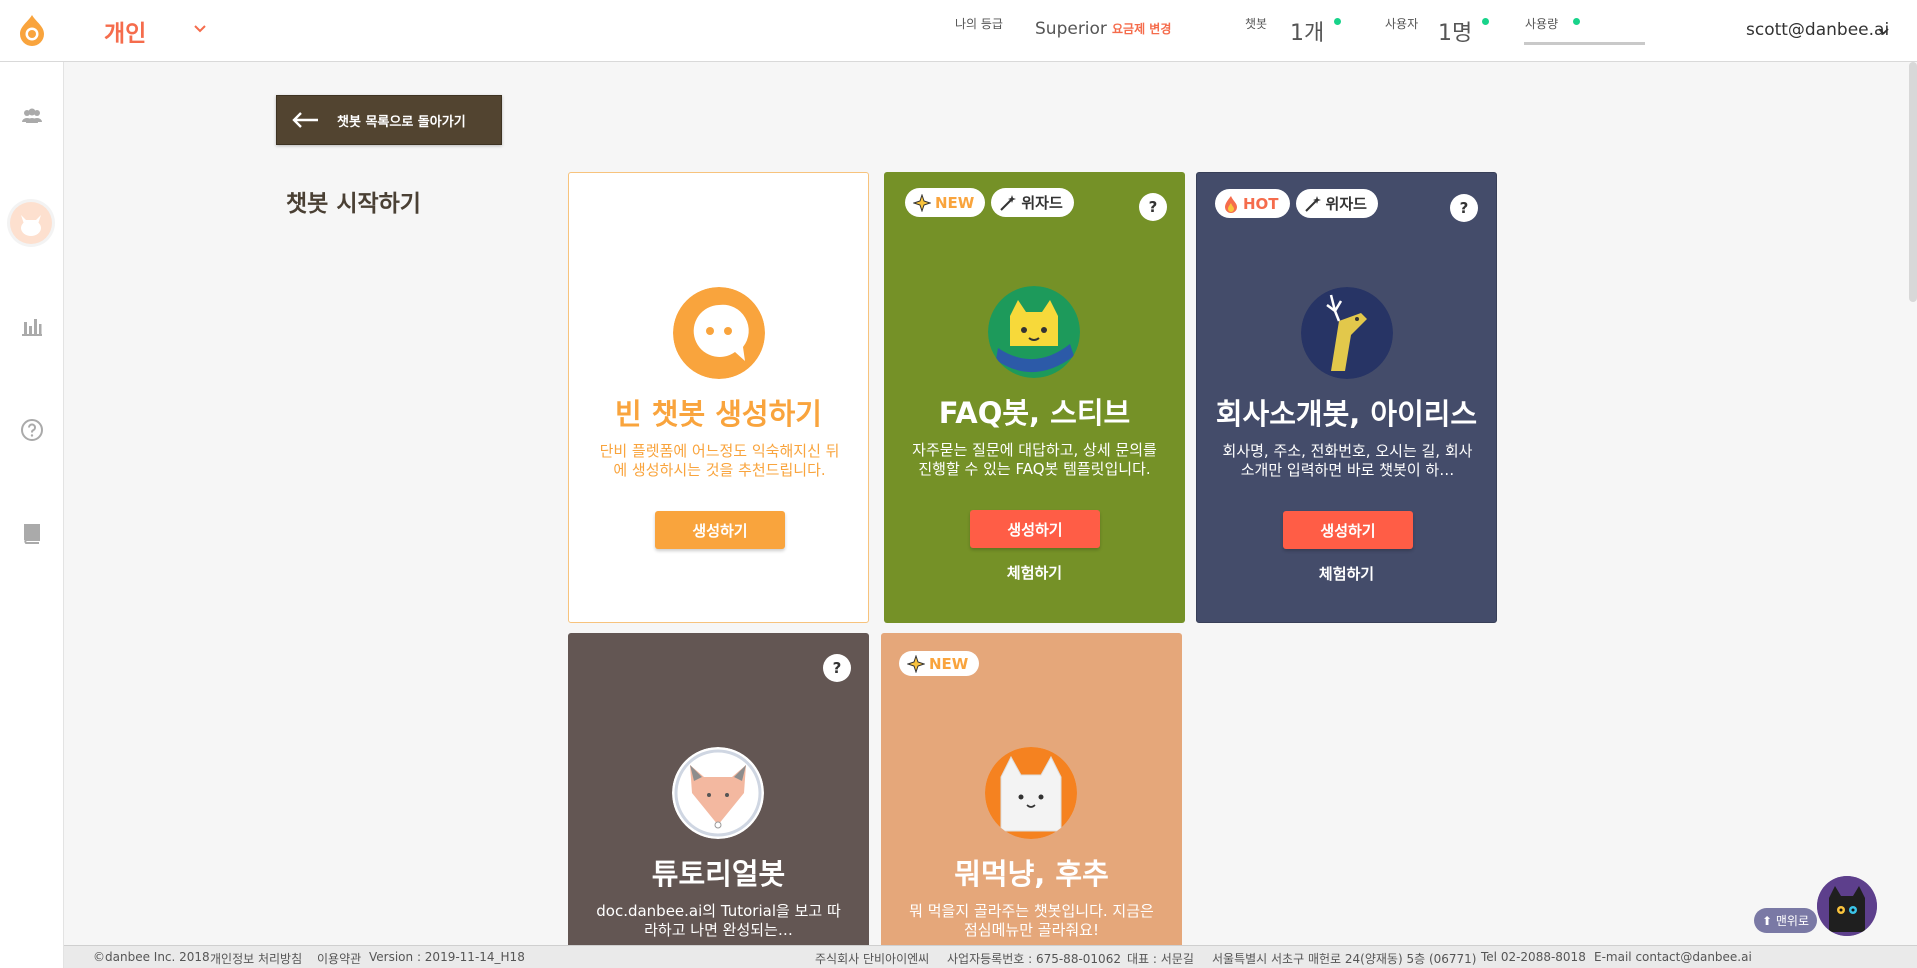  Describe the element at coordinates (256, 958) in the screenshot. I see `footer-privacy-link: 개인정보 처리방침` at that location.